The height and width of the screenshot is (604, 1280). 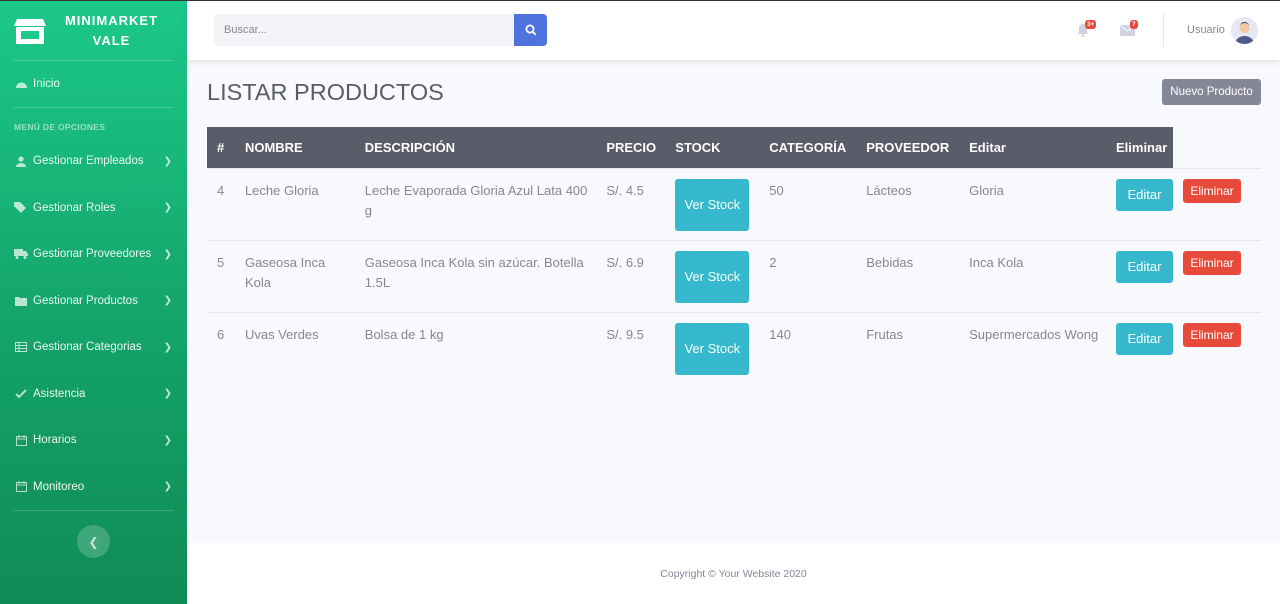 What do you see at coordinates (1134, 24) in the screenshot?
I see `messages-badge: 7` at bounding box center [1134, 24].